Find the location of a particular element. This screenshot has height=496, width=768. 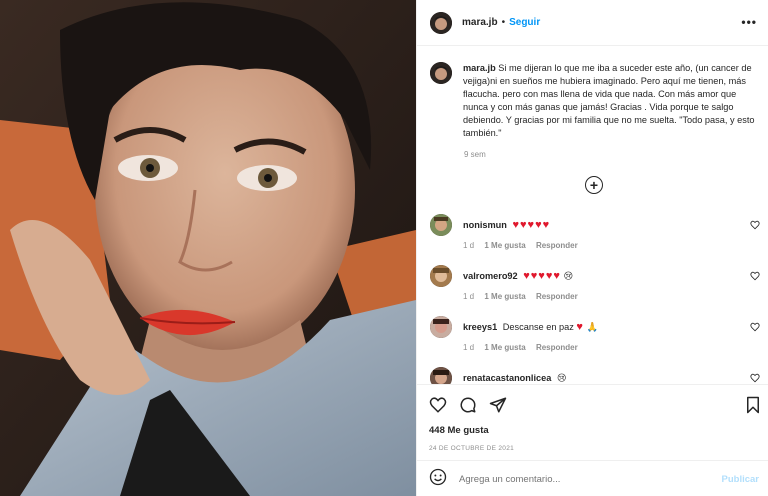

comment-icon is located at coordinates (468, 405).